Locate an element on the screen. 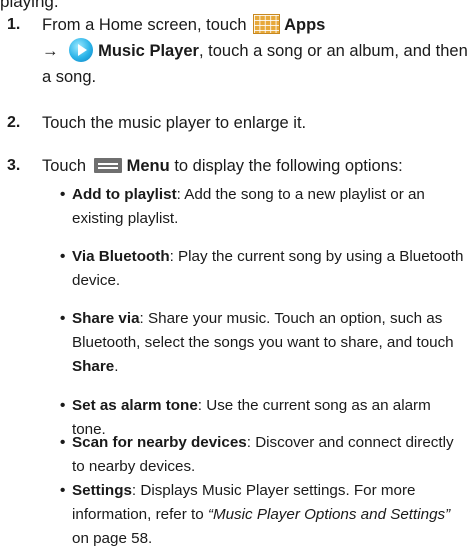 The height and width of the screenshot is (551, 472). step-text: Touch the music player to enlarge it. is located at coordinates (174, 123).